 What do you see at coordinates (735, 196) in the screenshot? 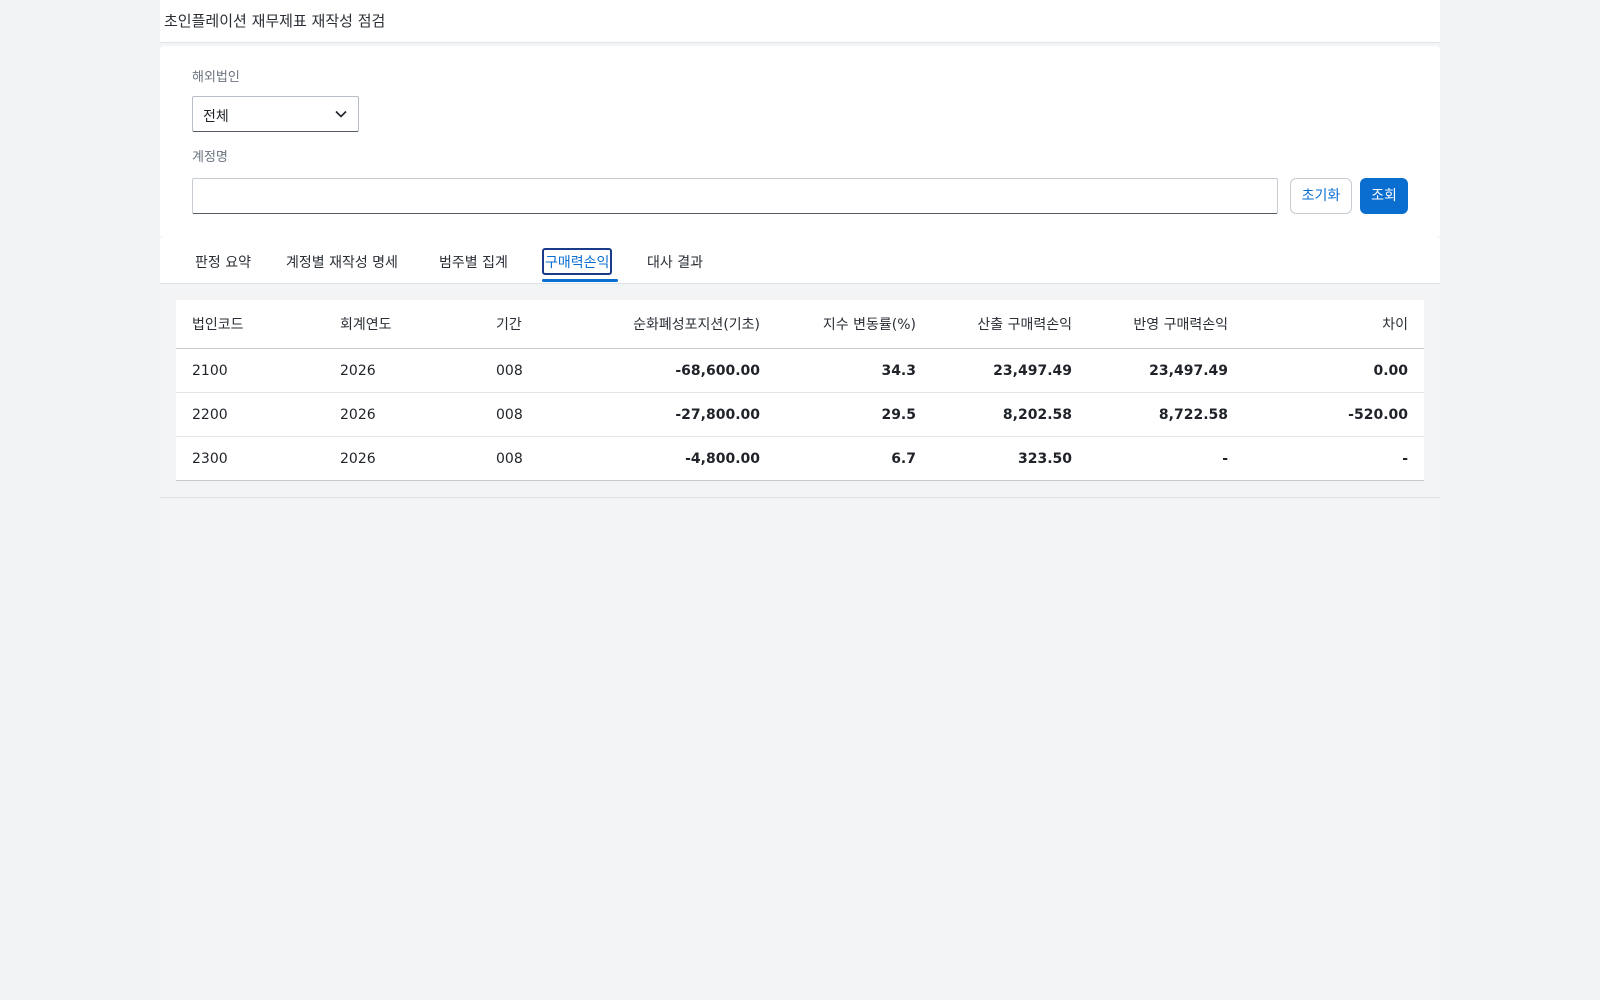
I see `account-input` at bounding box center [735, 196].